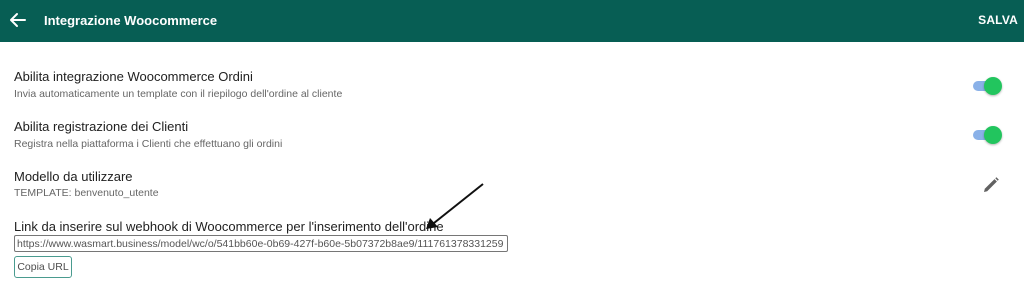 The image size is (1024, 290). Describe the element at coordinates (261, 243) in the screenshot. I see `webhook-url-field` at that location.